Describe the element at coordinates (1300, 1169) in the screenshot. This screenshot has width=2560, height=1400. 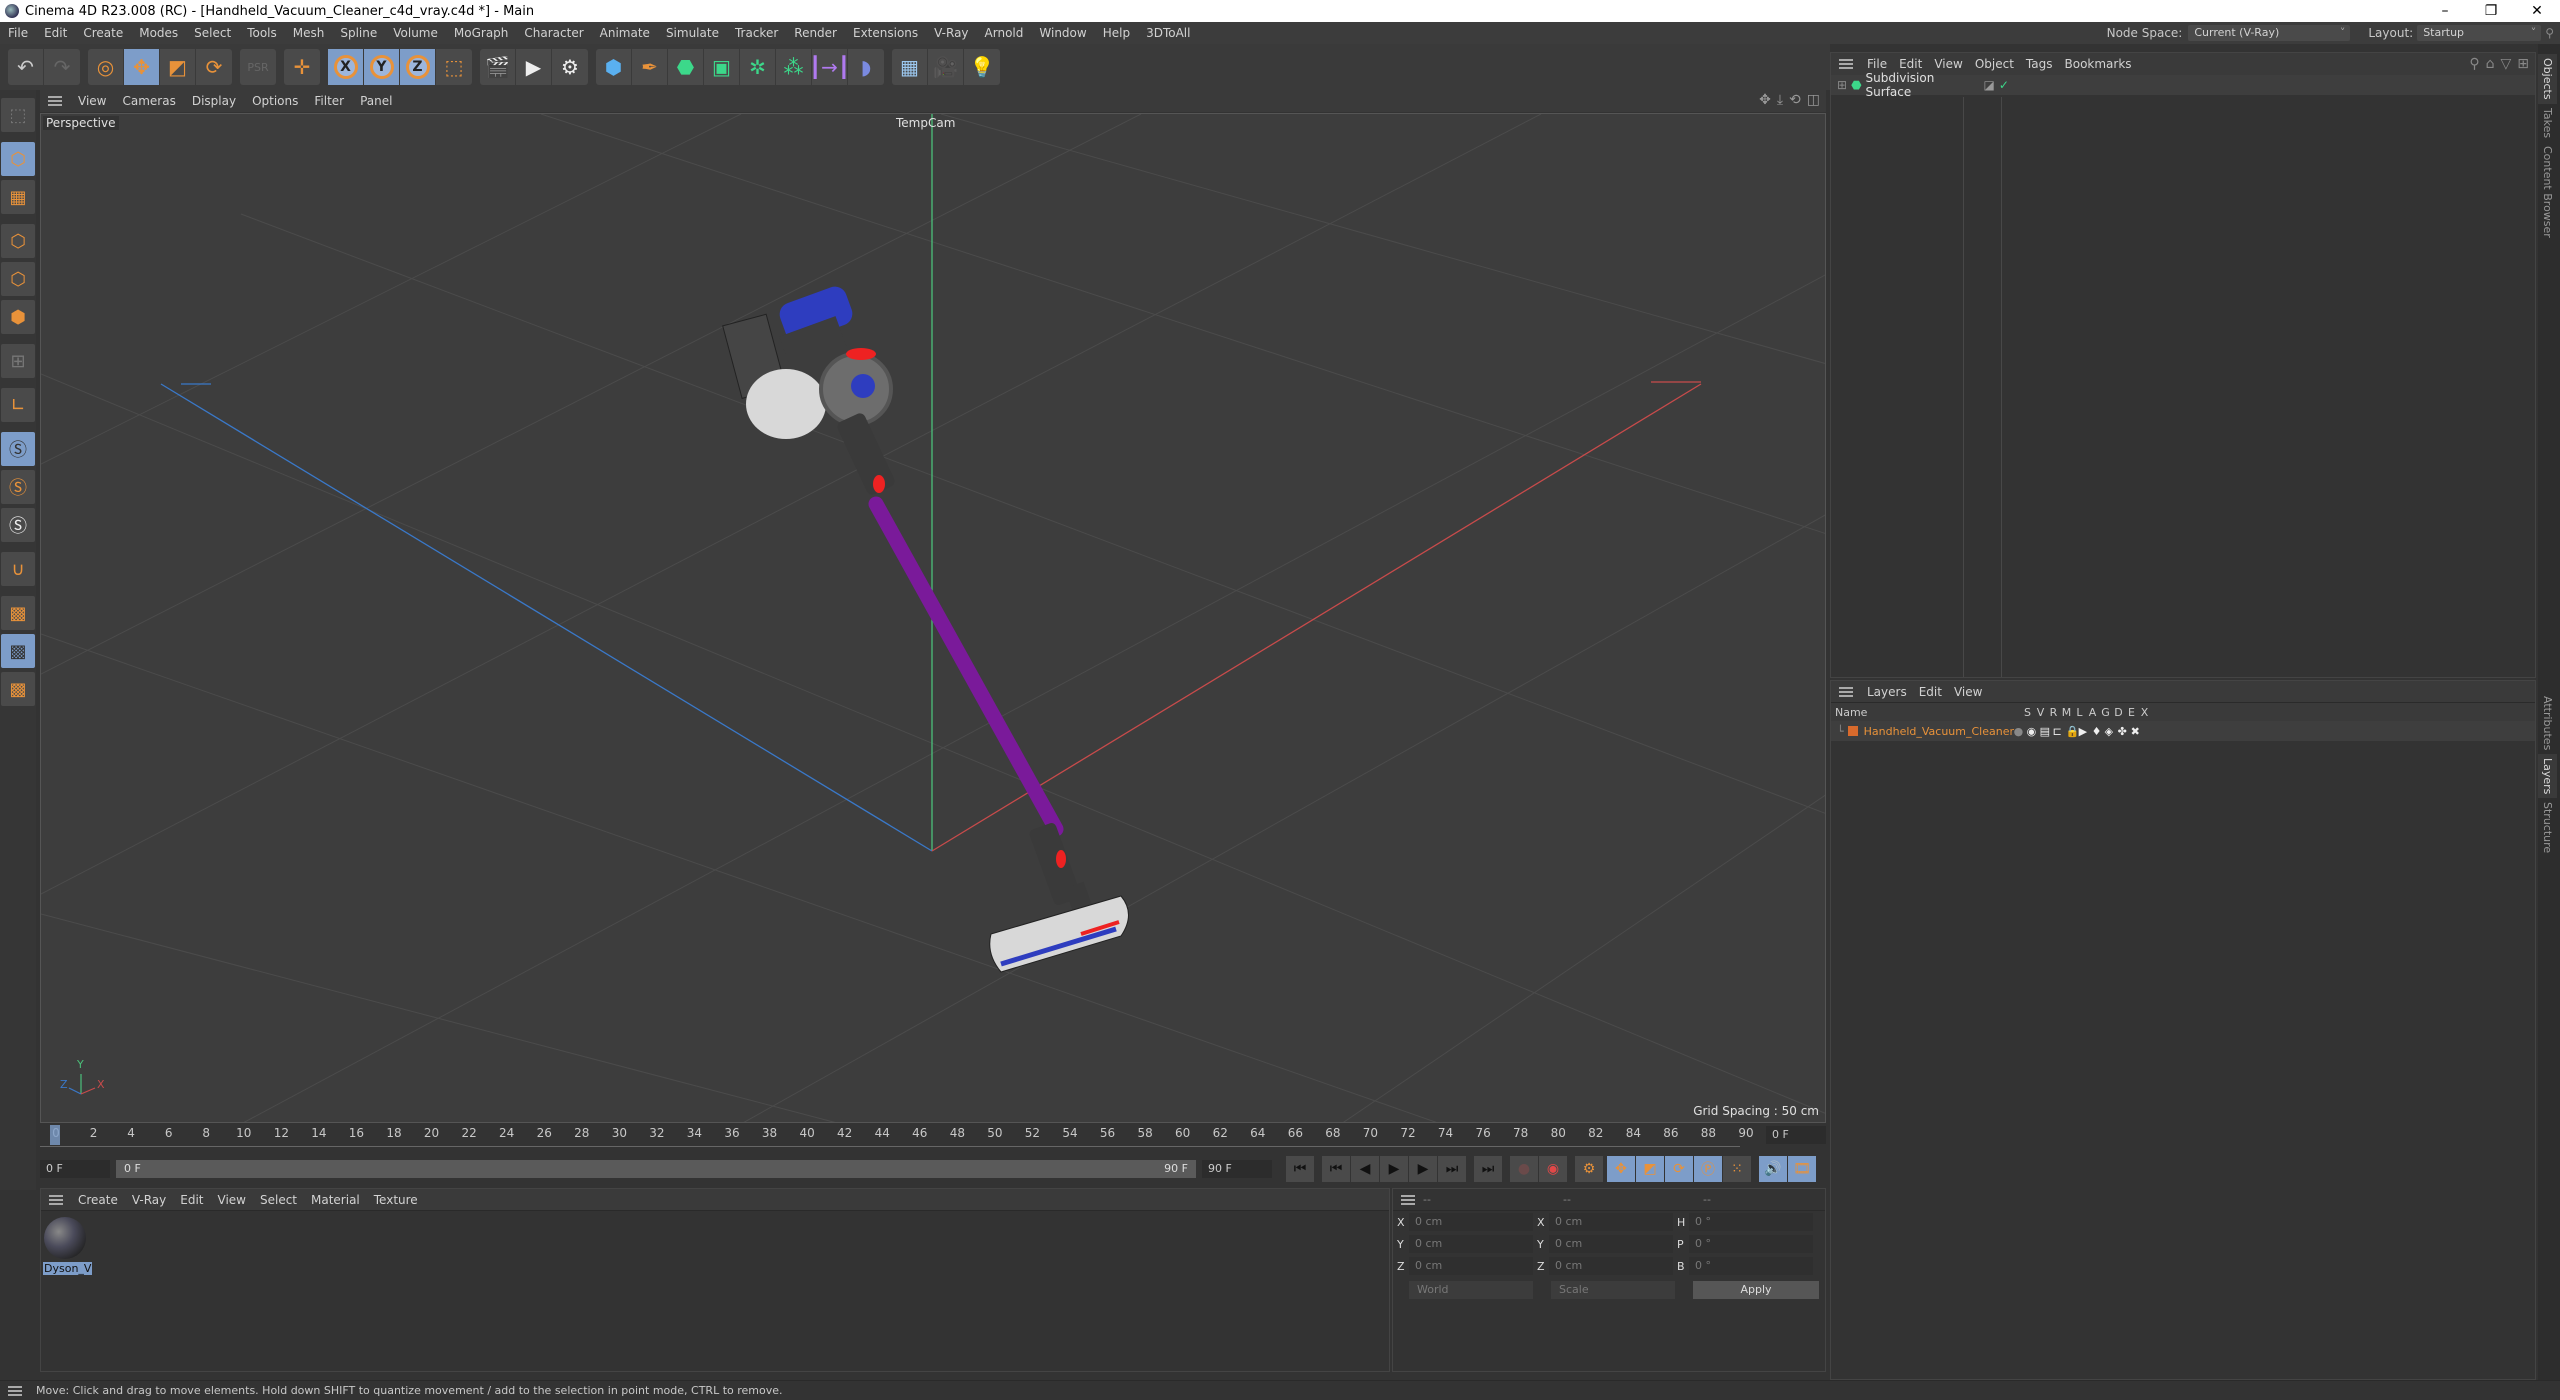
I see `go-to-start-icon: ⏮` at that location.